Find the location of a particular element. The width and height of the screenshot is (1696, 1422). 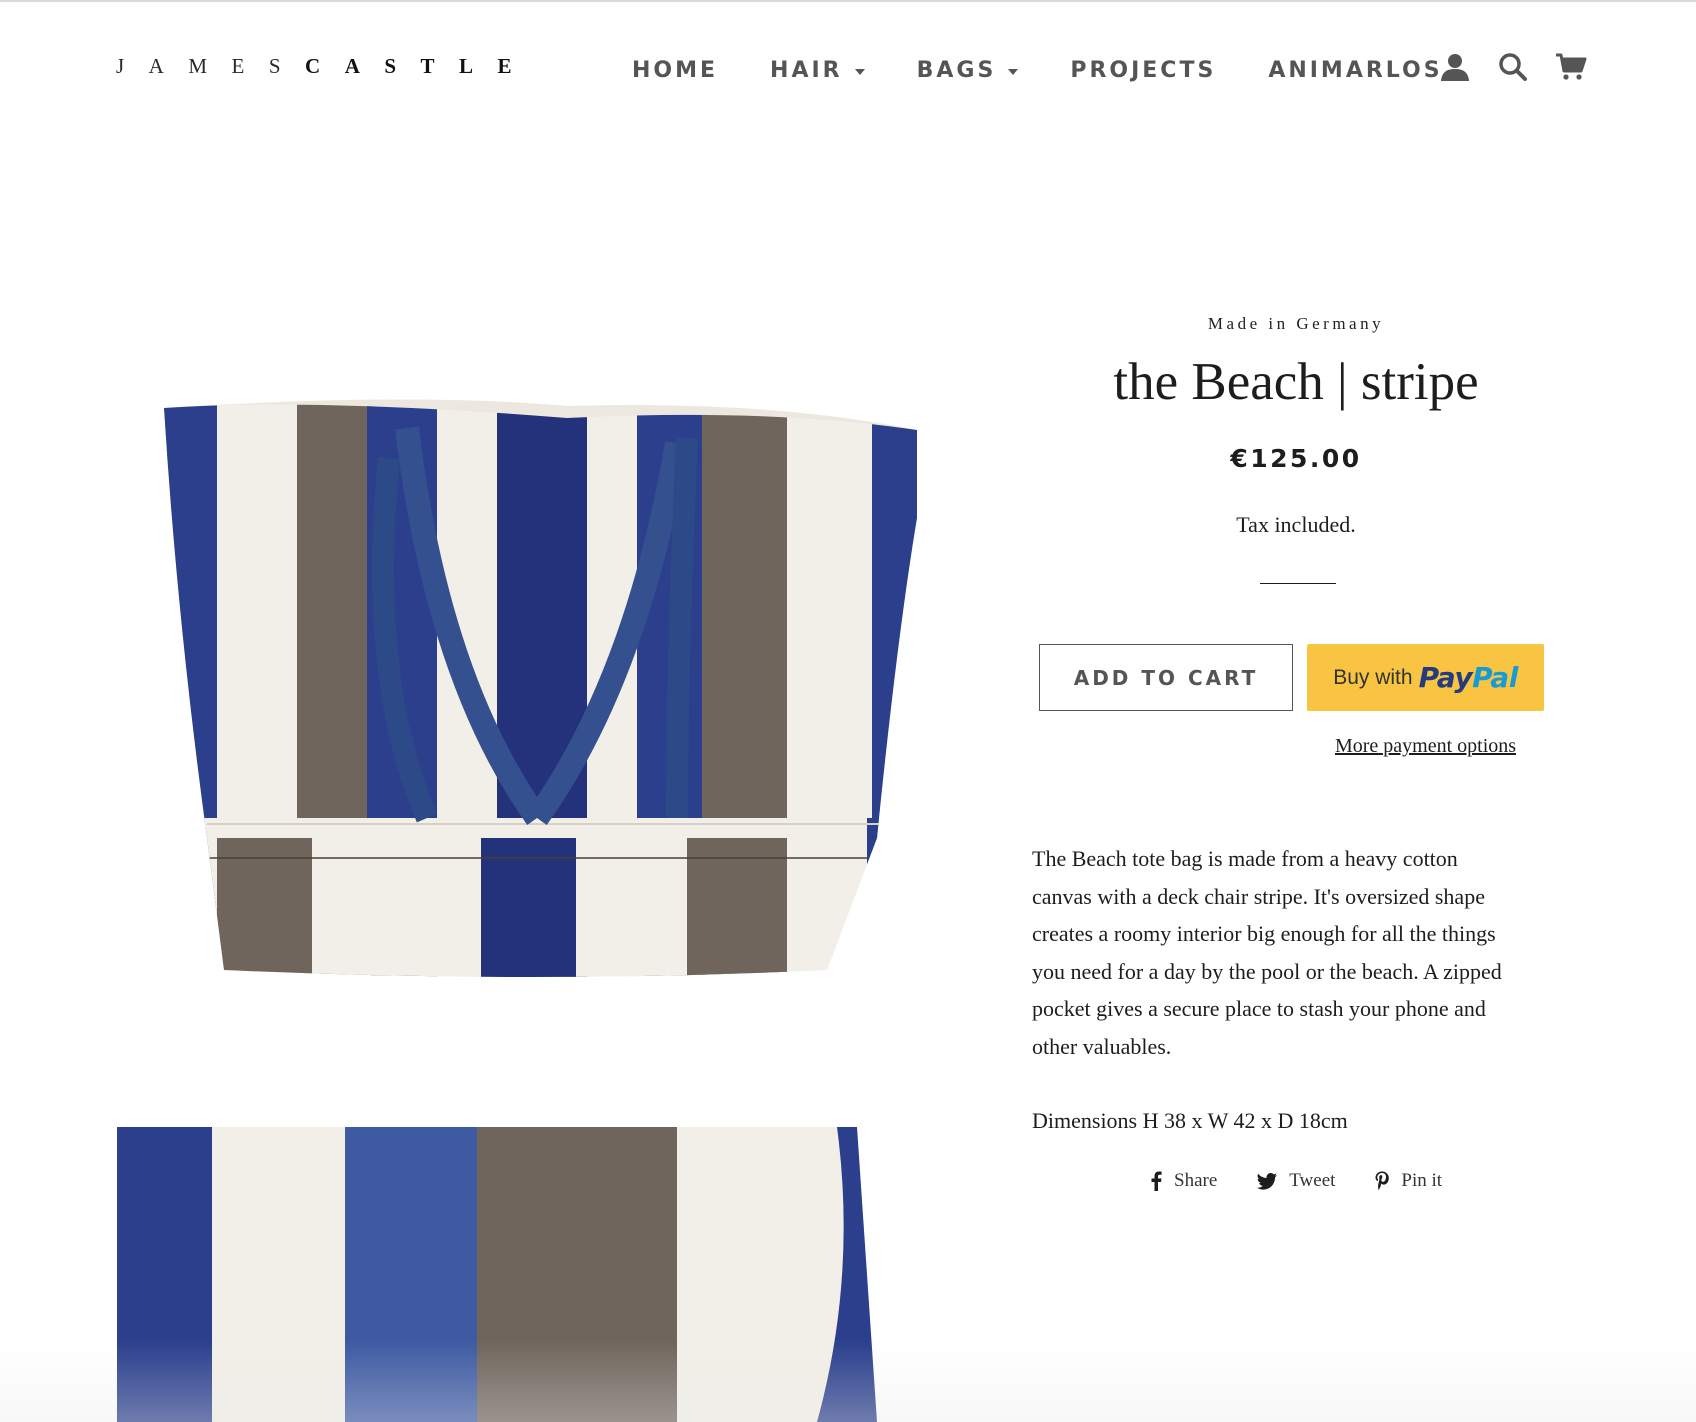

nav-home-label: HOME is located at coordinates (675, 70).